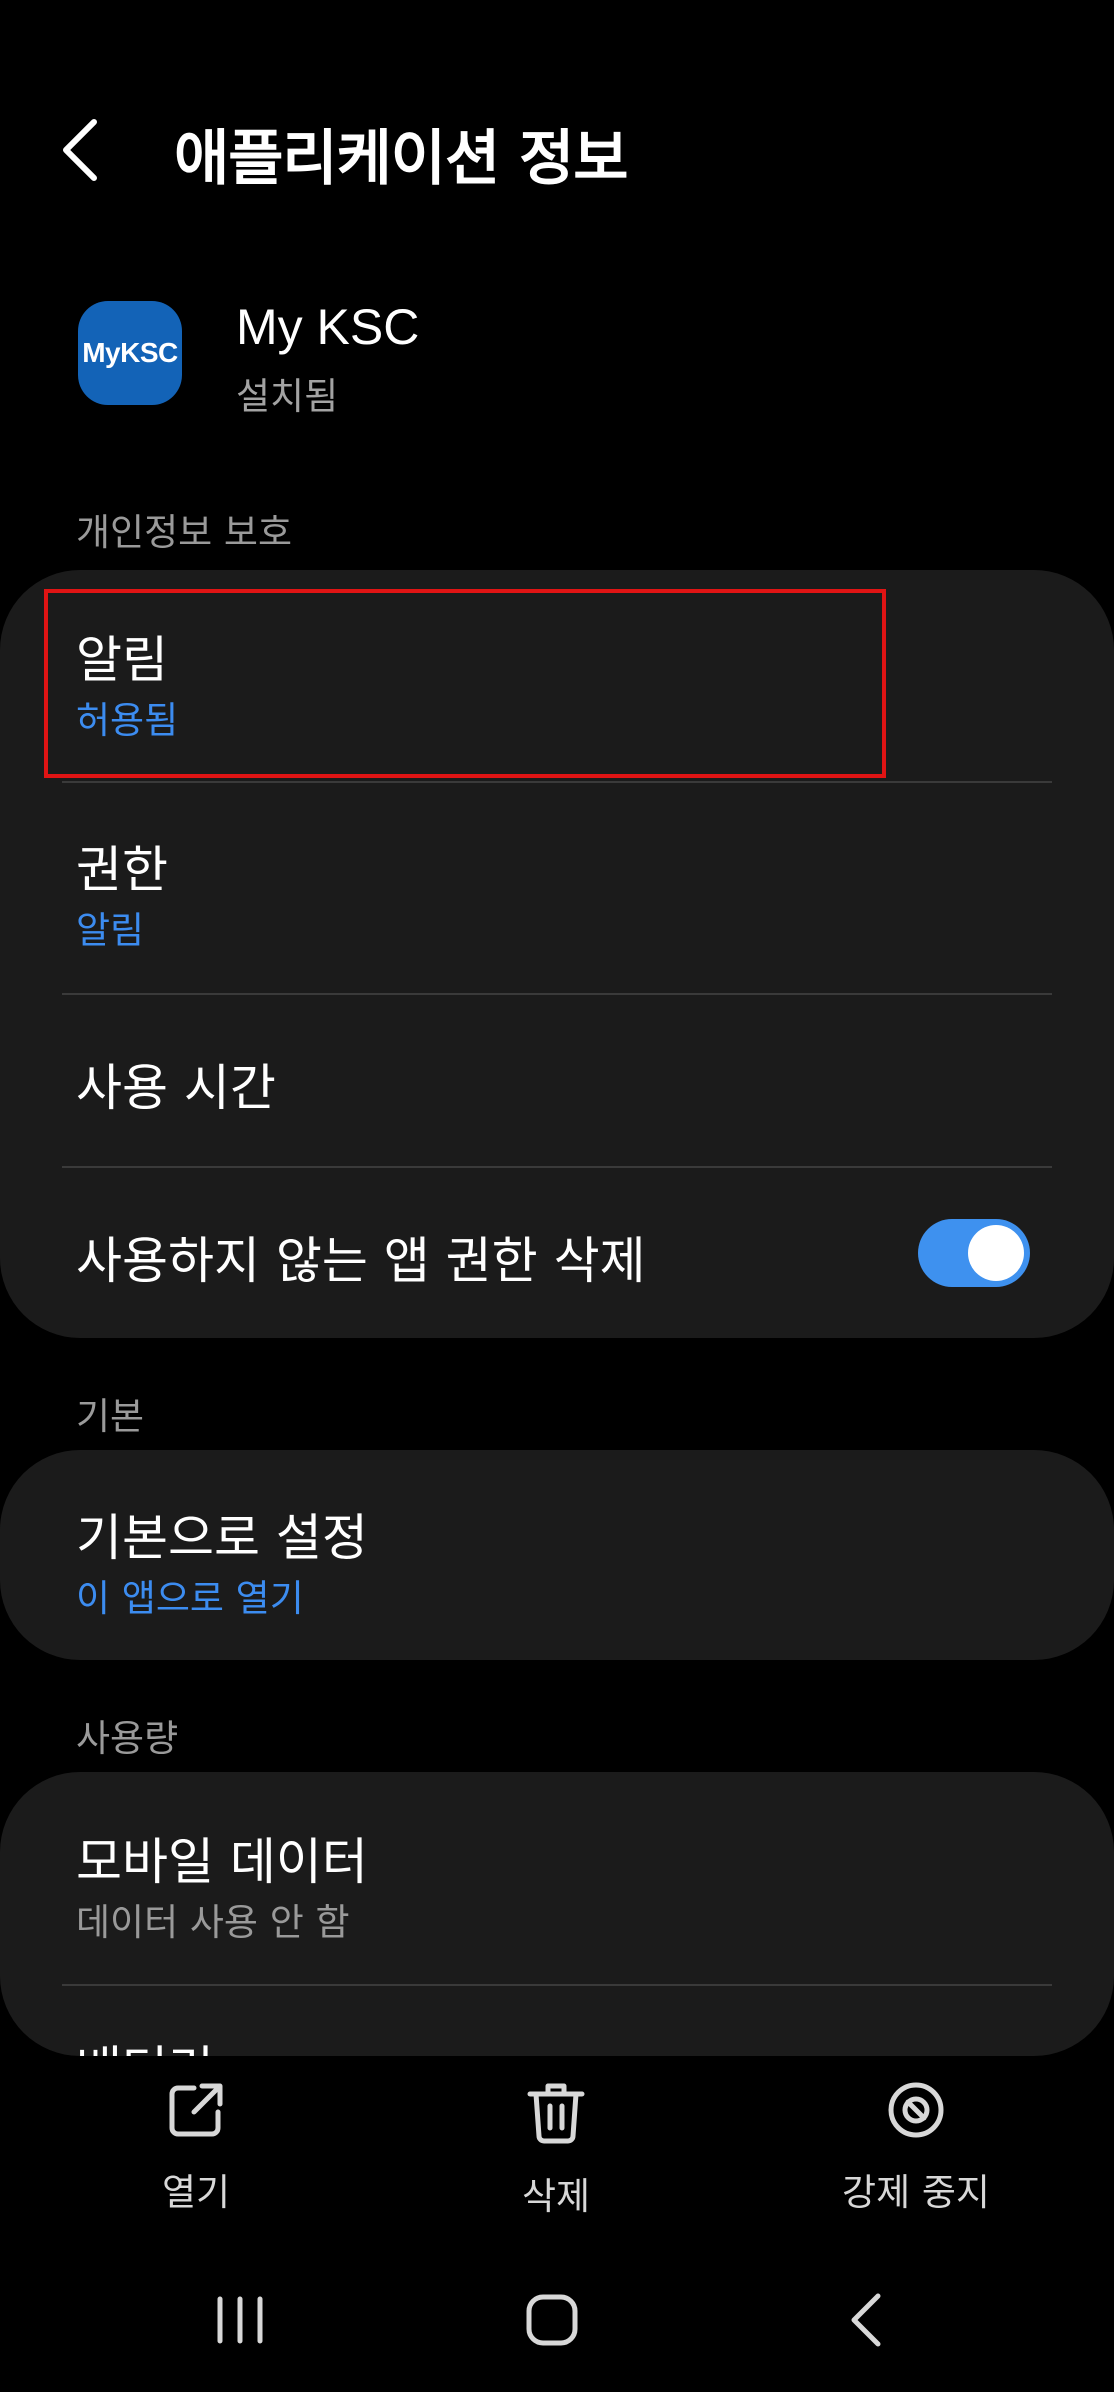  Describe the element at coordinates (110, 1416) in the screenshot. I see `section-label-defaults: 기본` at that location.